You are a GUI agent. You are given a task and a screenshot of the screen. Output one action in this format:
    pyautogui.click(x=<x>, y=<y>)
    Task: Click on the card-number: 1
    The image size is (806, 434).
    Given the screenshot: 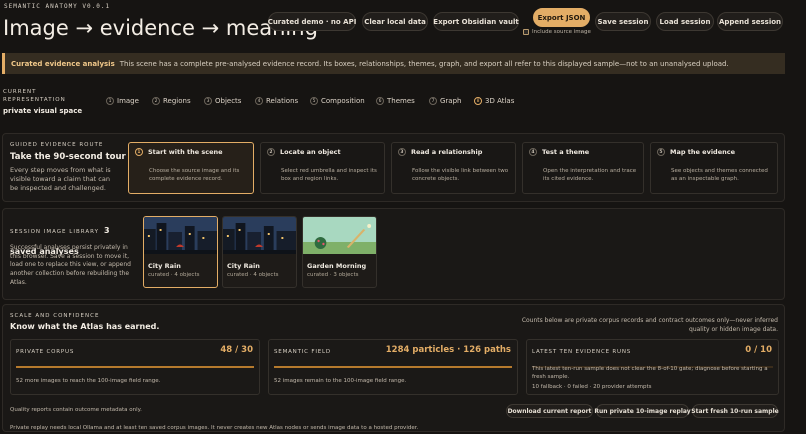 What is the action you would take?
    pyautogui.click(x=139, y=152)
    